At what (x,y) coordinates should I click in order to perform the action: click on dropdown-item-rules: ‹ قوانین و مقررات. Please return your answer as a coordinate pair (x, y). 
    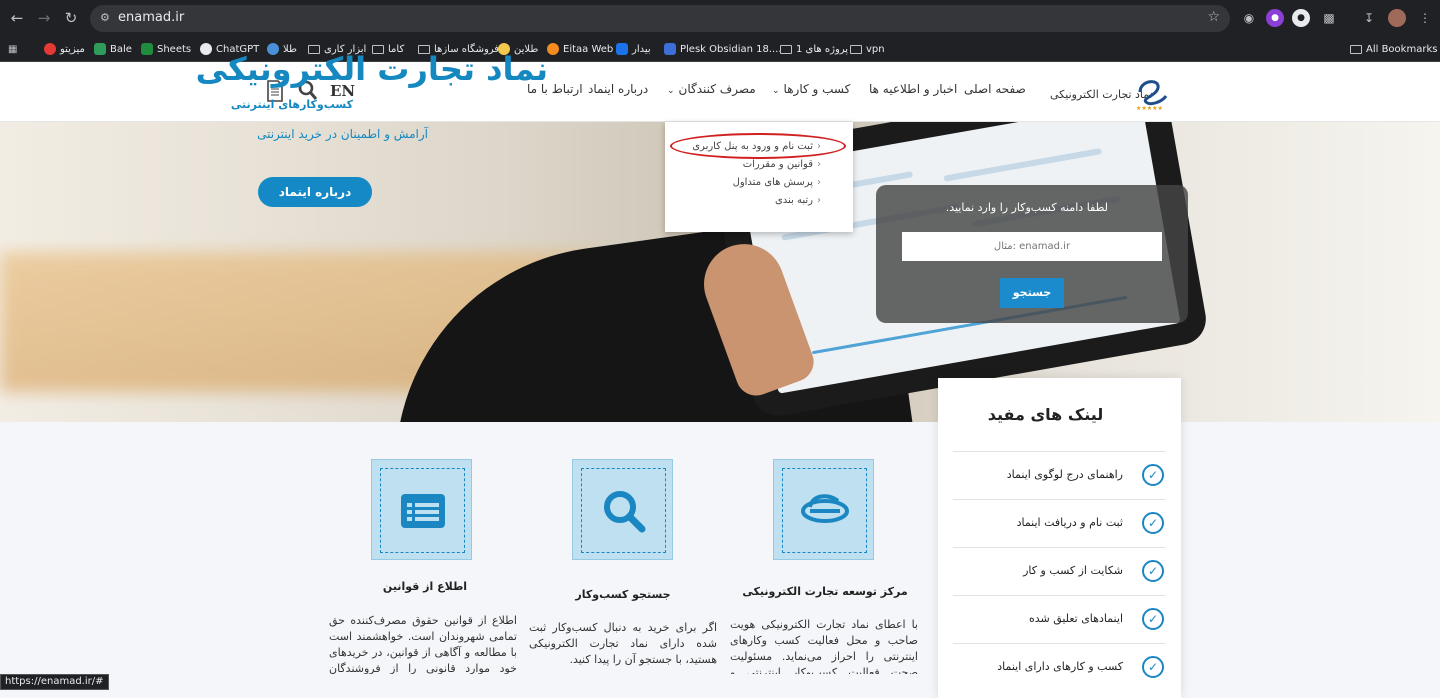
    Looking at the image, I should click on (782, 164).